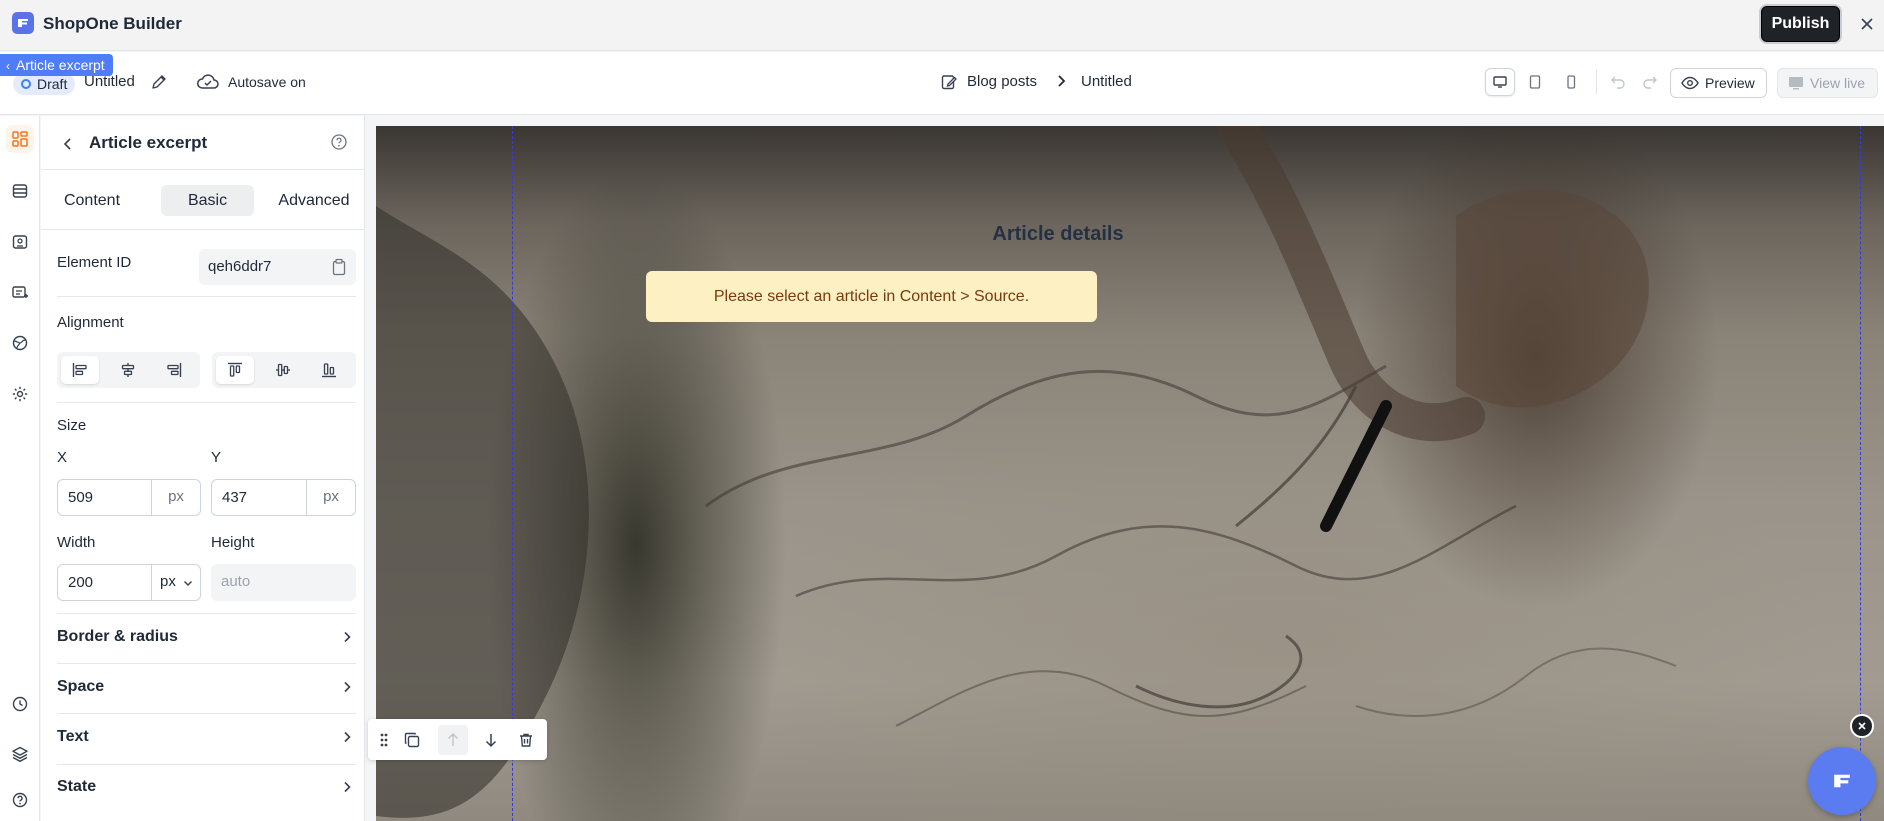 The height and width of the screenshot is (821, 1884). I want to click on x-input: 509 px, so click(129, 497).